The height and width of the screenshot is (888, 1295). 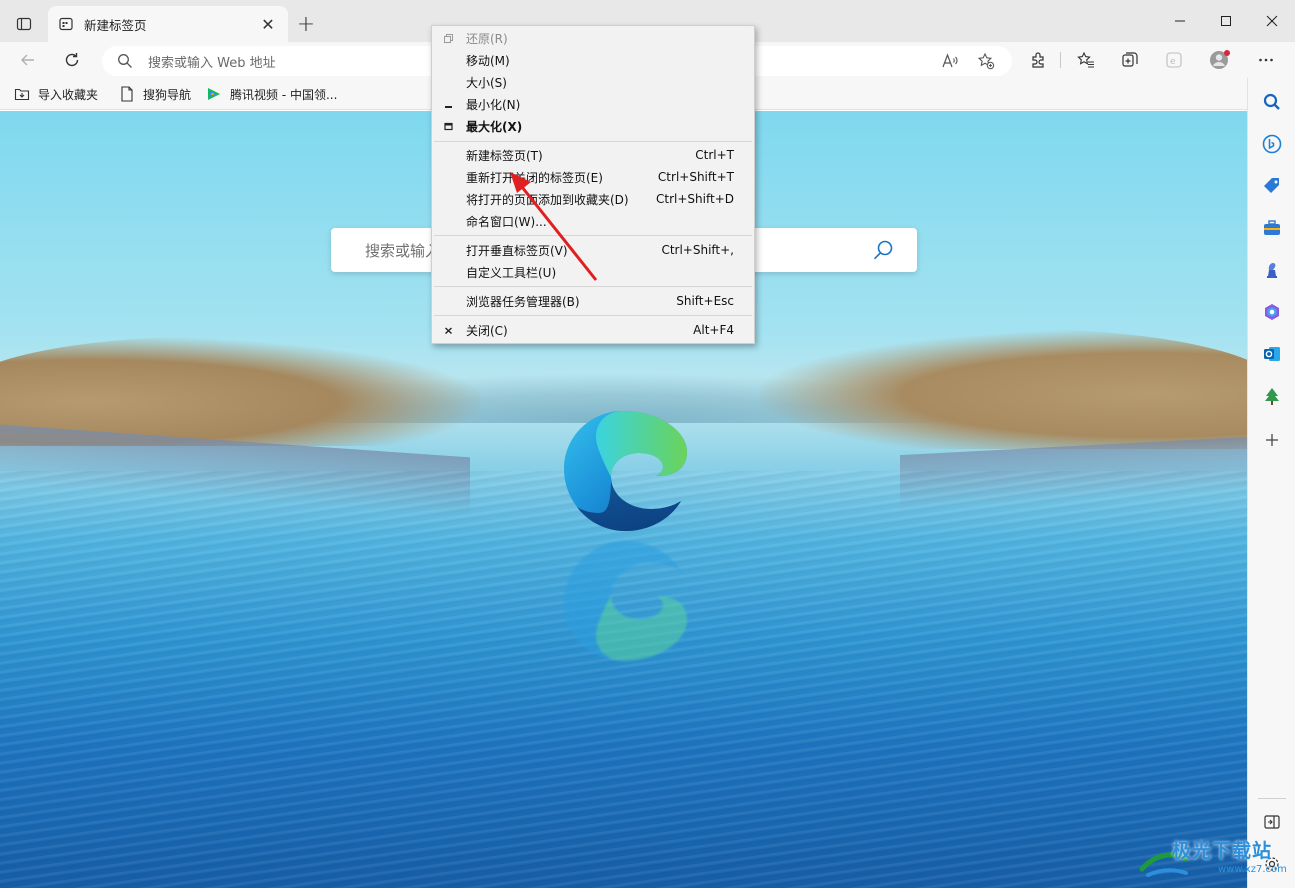 I want to click on menu-item-label: 将打开的页面添加到收藏夹(D), so click(x=547, y=199).